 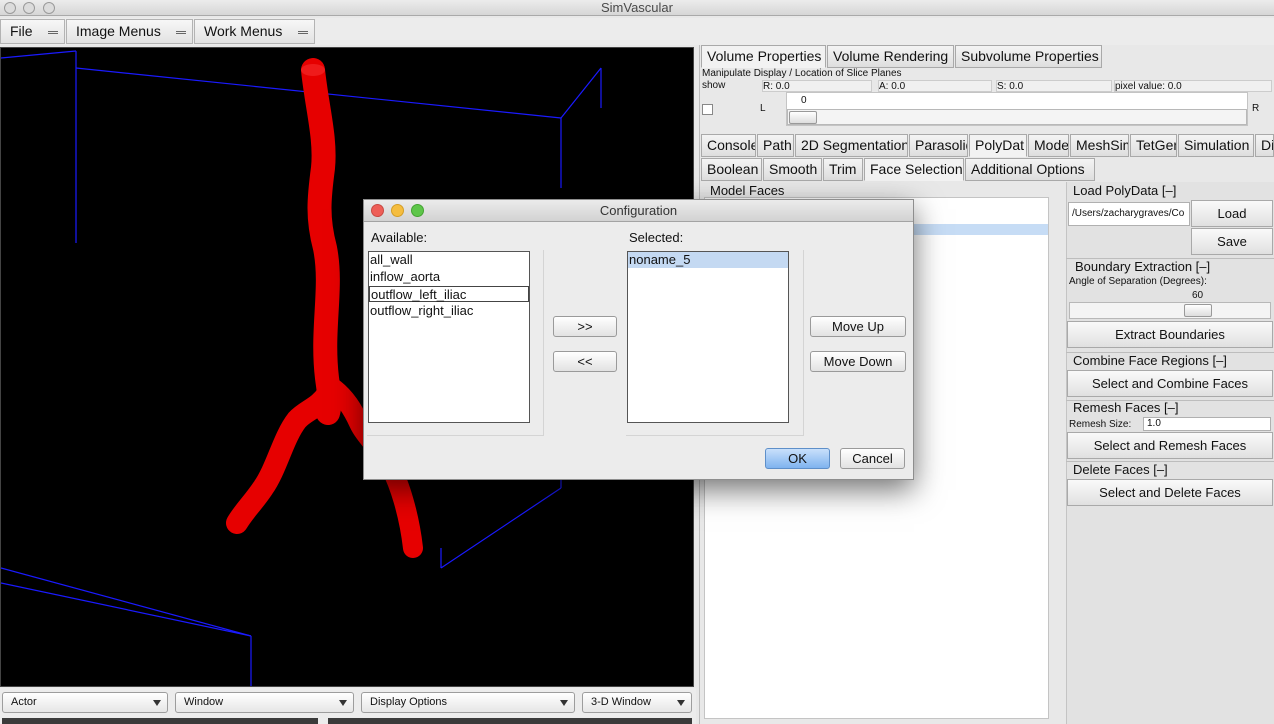 What do you see at coordinates (449, 260) in the screenshot?
I see `list-item: all_wall` at bounding box center [449, 260].